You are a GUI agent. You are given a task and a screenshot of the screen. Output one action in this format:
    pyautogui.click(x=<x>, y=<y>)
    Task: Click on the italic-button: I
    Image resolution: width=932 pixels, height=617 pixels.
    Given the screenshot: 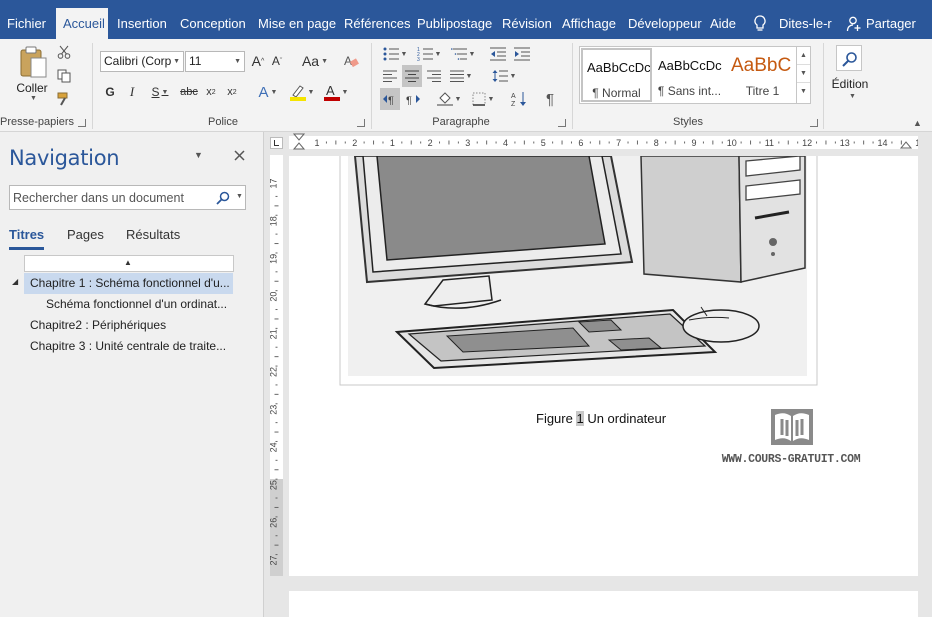 What is the action you would take?
    pyautogui.click(x=132, y=92)
    